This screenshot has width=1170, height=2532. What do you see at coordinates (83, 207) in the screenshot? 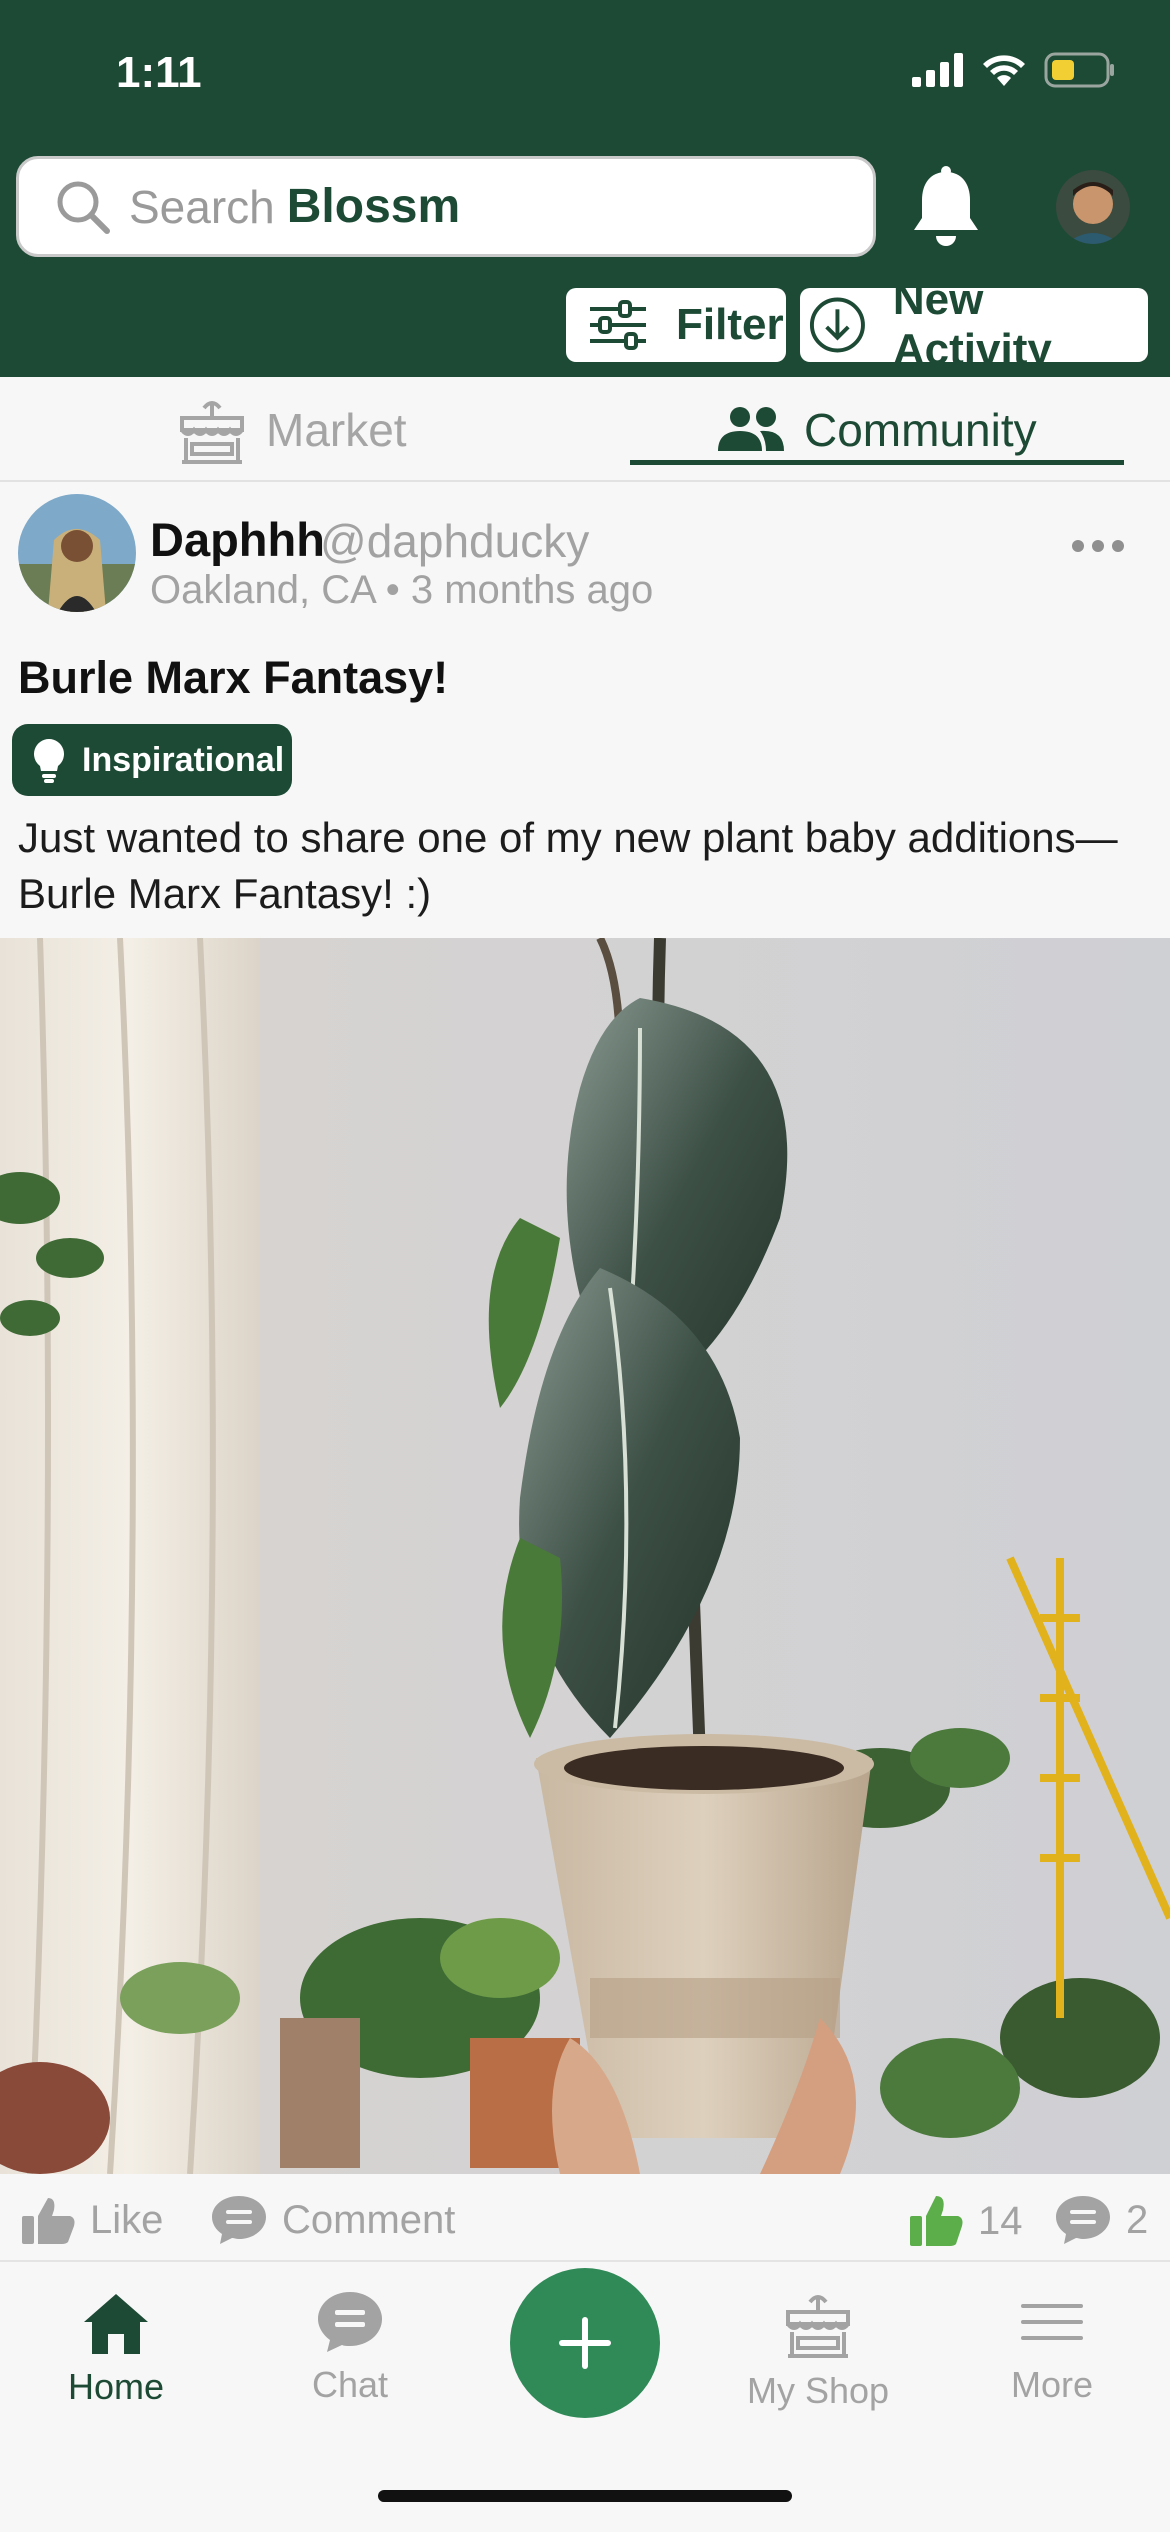
I see `search-icon` at bounding box center [83, 207].